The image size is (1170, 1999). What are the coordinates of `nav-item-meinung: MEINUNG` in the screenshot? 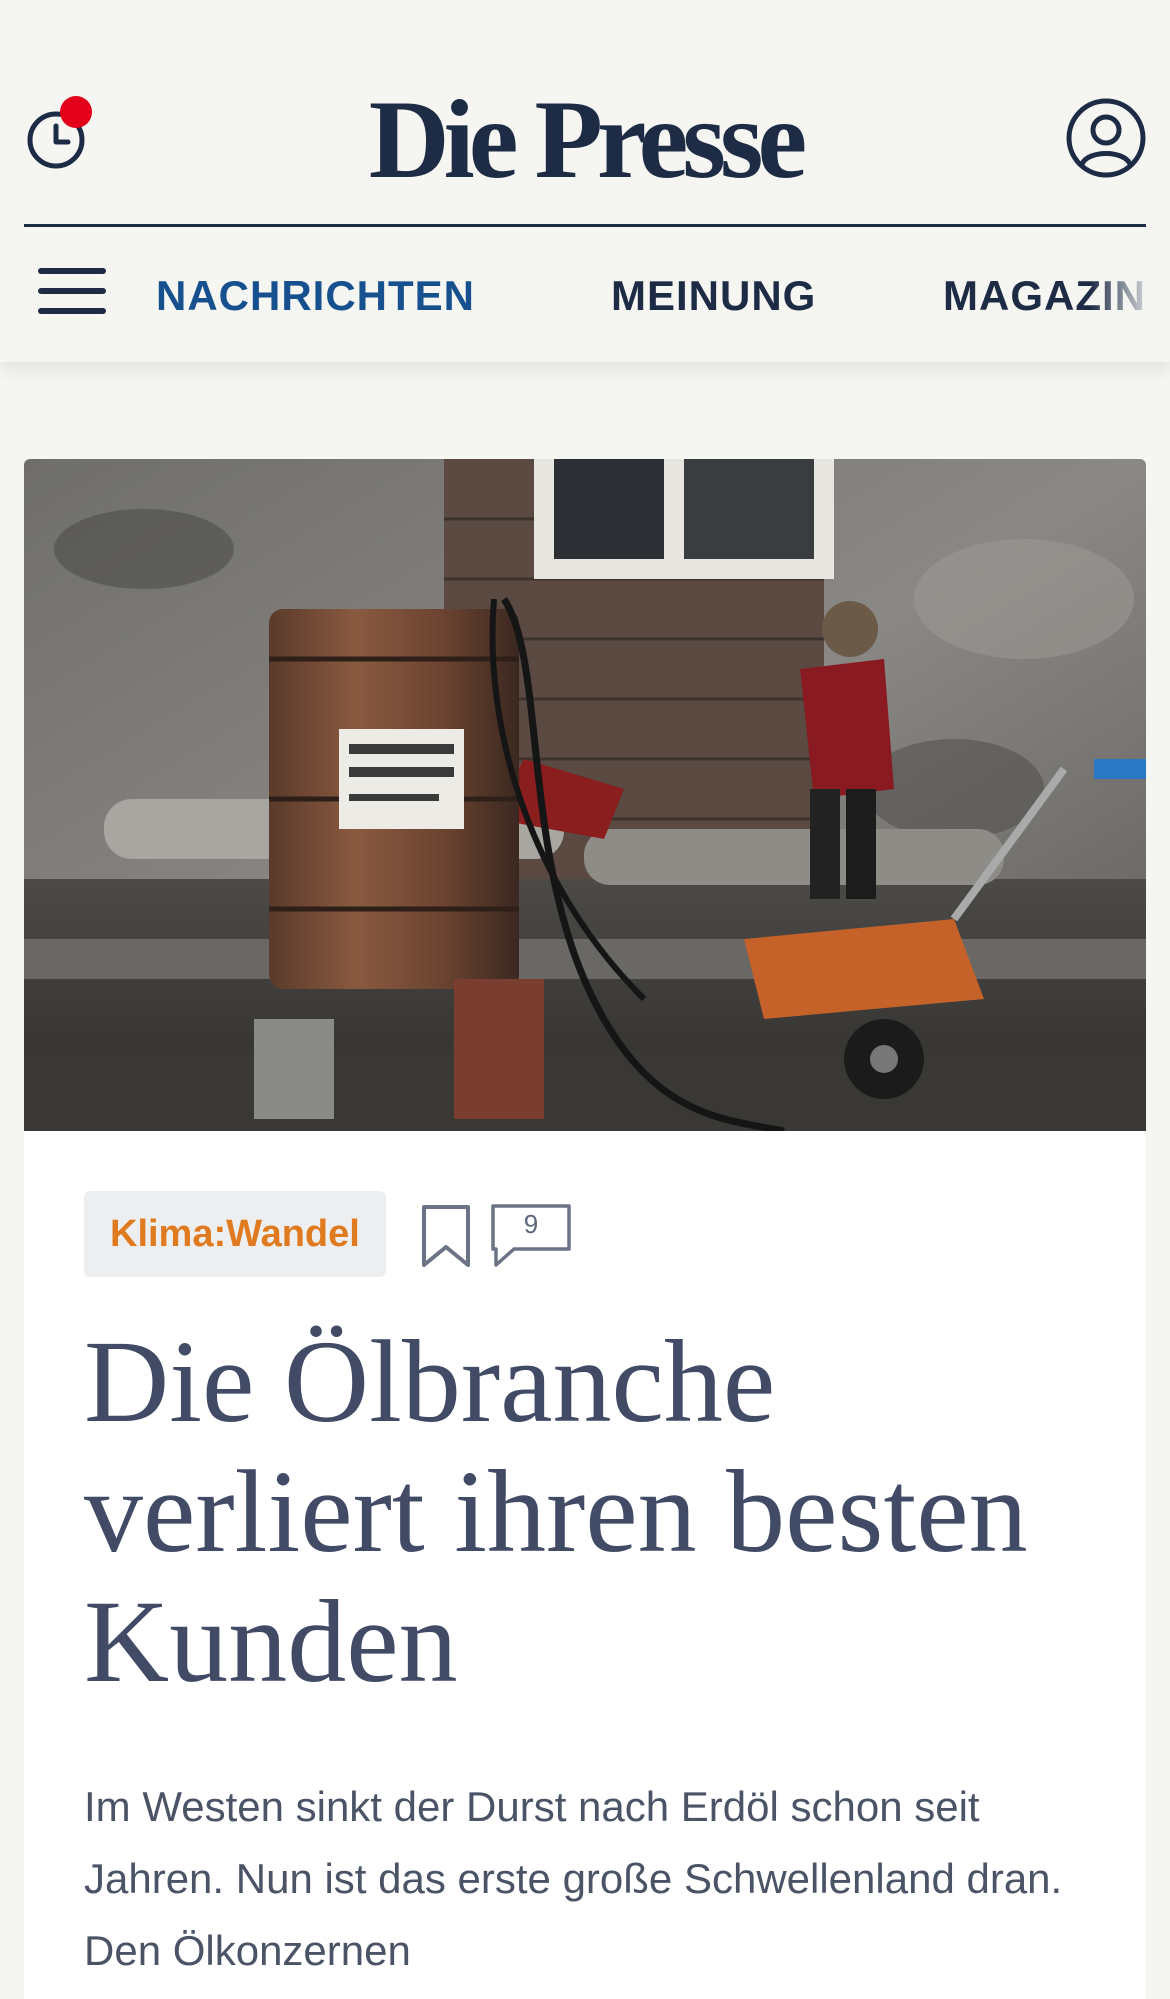 It's located at (713, 296).